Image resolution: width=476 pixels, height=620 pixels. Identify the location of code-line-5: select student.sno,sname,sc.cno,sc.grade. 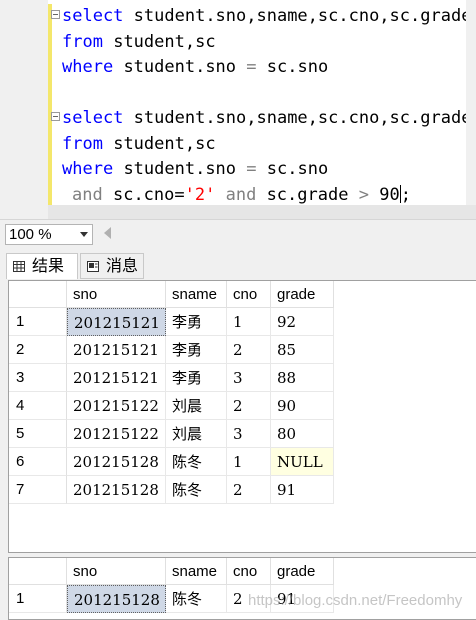
(266, 118).